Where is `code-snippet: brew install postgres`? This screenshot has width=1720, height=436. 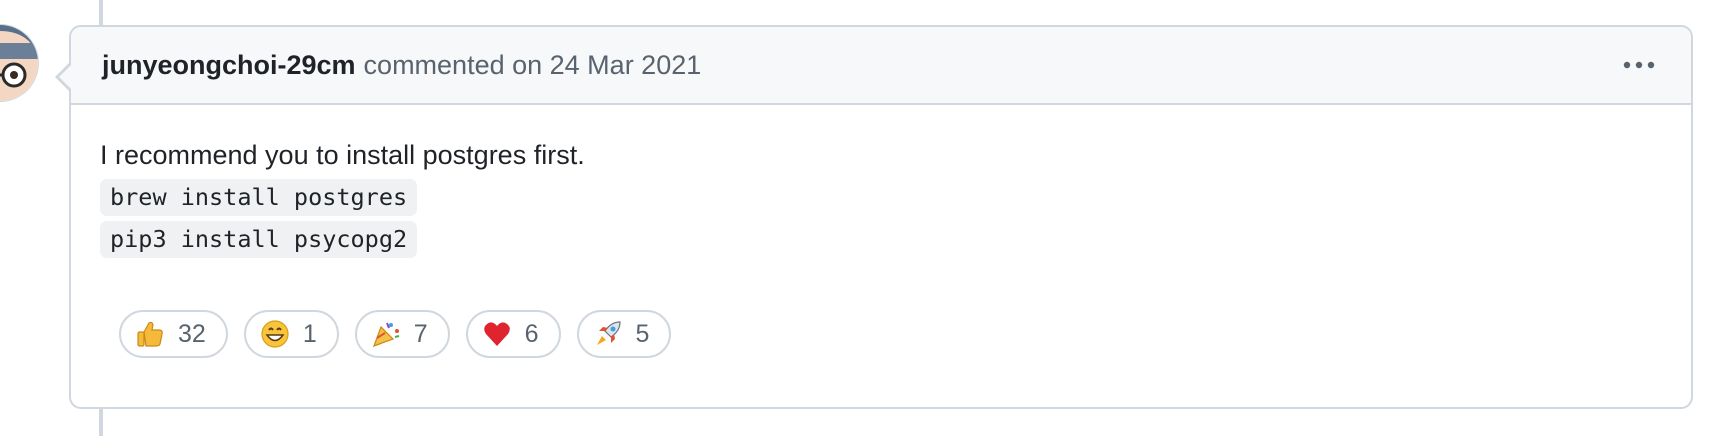
code-snippet: brew install postgres is located at coordinates (259, 197).